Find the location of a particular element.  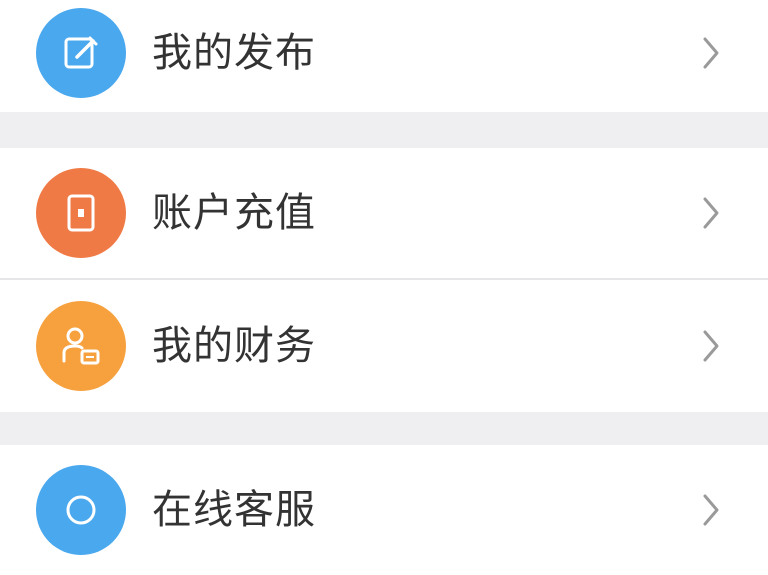

finance-icon is located at coordinates (81, 346).